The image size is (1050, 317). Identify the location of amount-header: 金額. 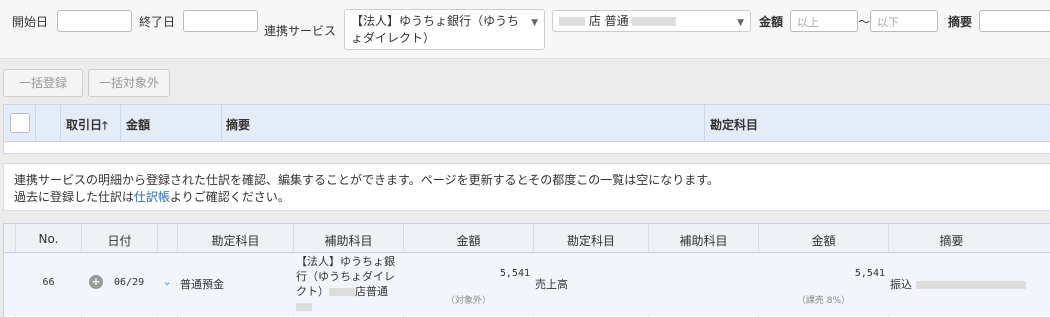
(138, 124).